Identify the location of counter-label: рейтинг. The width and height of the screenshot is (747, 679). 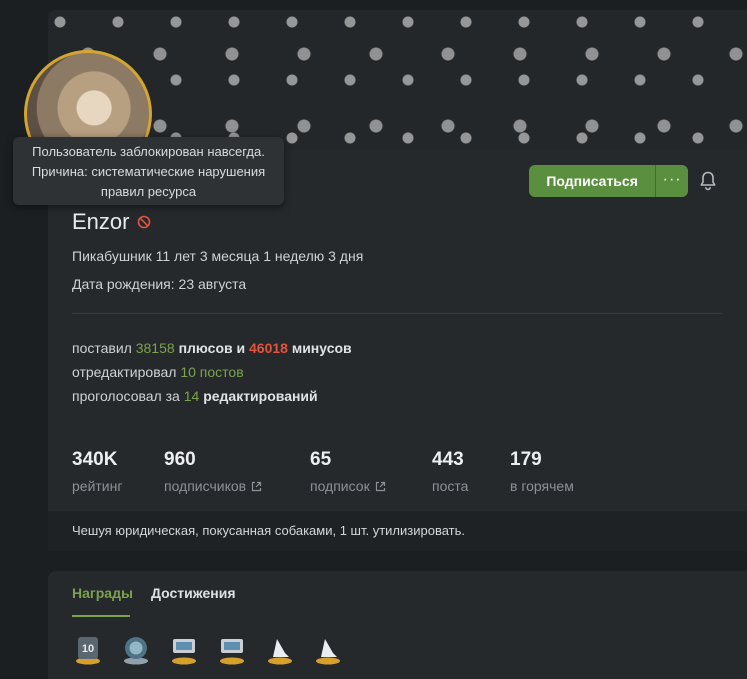
(97, 486).